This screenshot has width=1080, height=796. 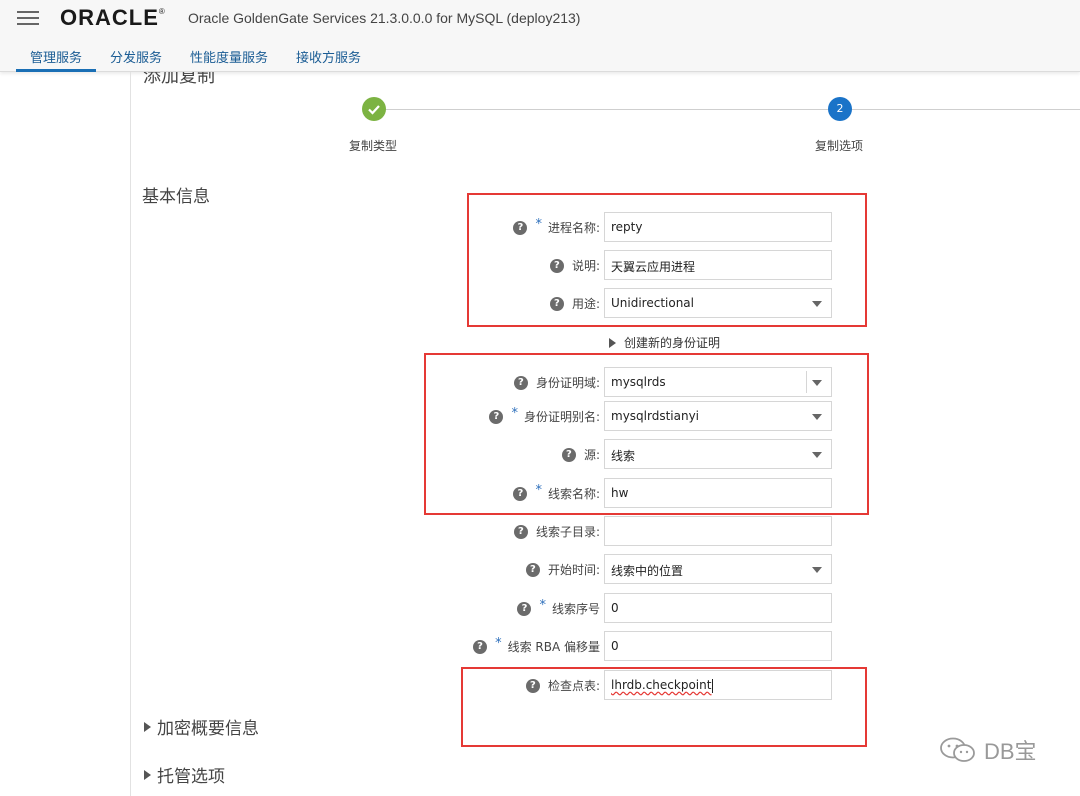 I want to click on section-basic-info: 基本信息, so click(x=176, y=197).